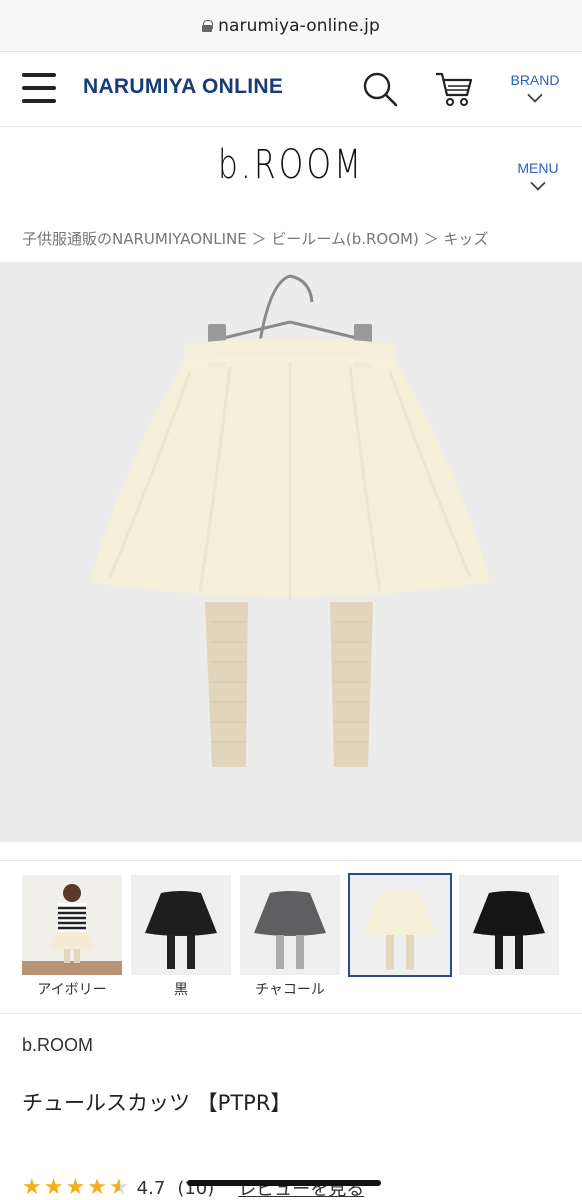 The image size is (582, 1200). I want to click on browser-url-bar: narumiya-online.jp, so click(291, 26).